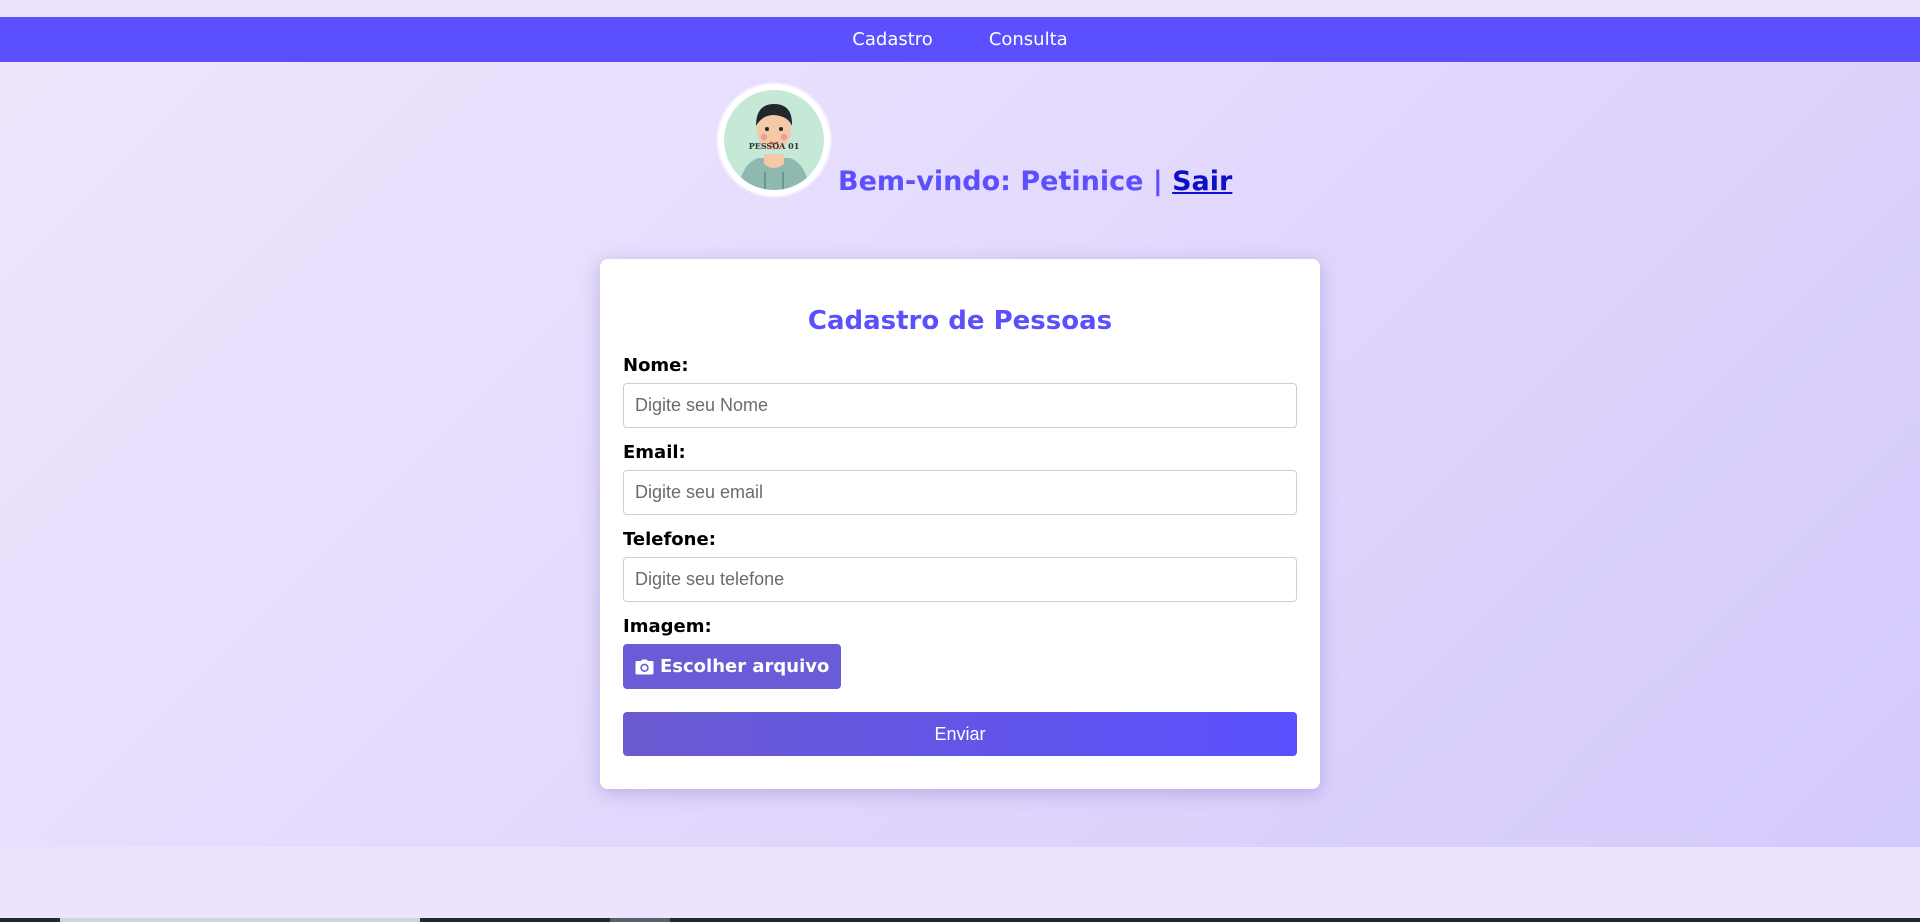  I want to click on phone-input, so click(960, 579).